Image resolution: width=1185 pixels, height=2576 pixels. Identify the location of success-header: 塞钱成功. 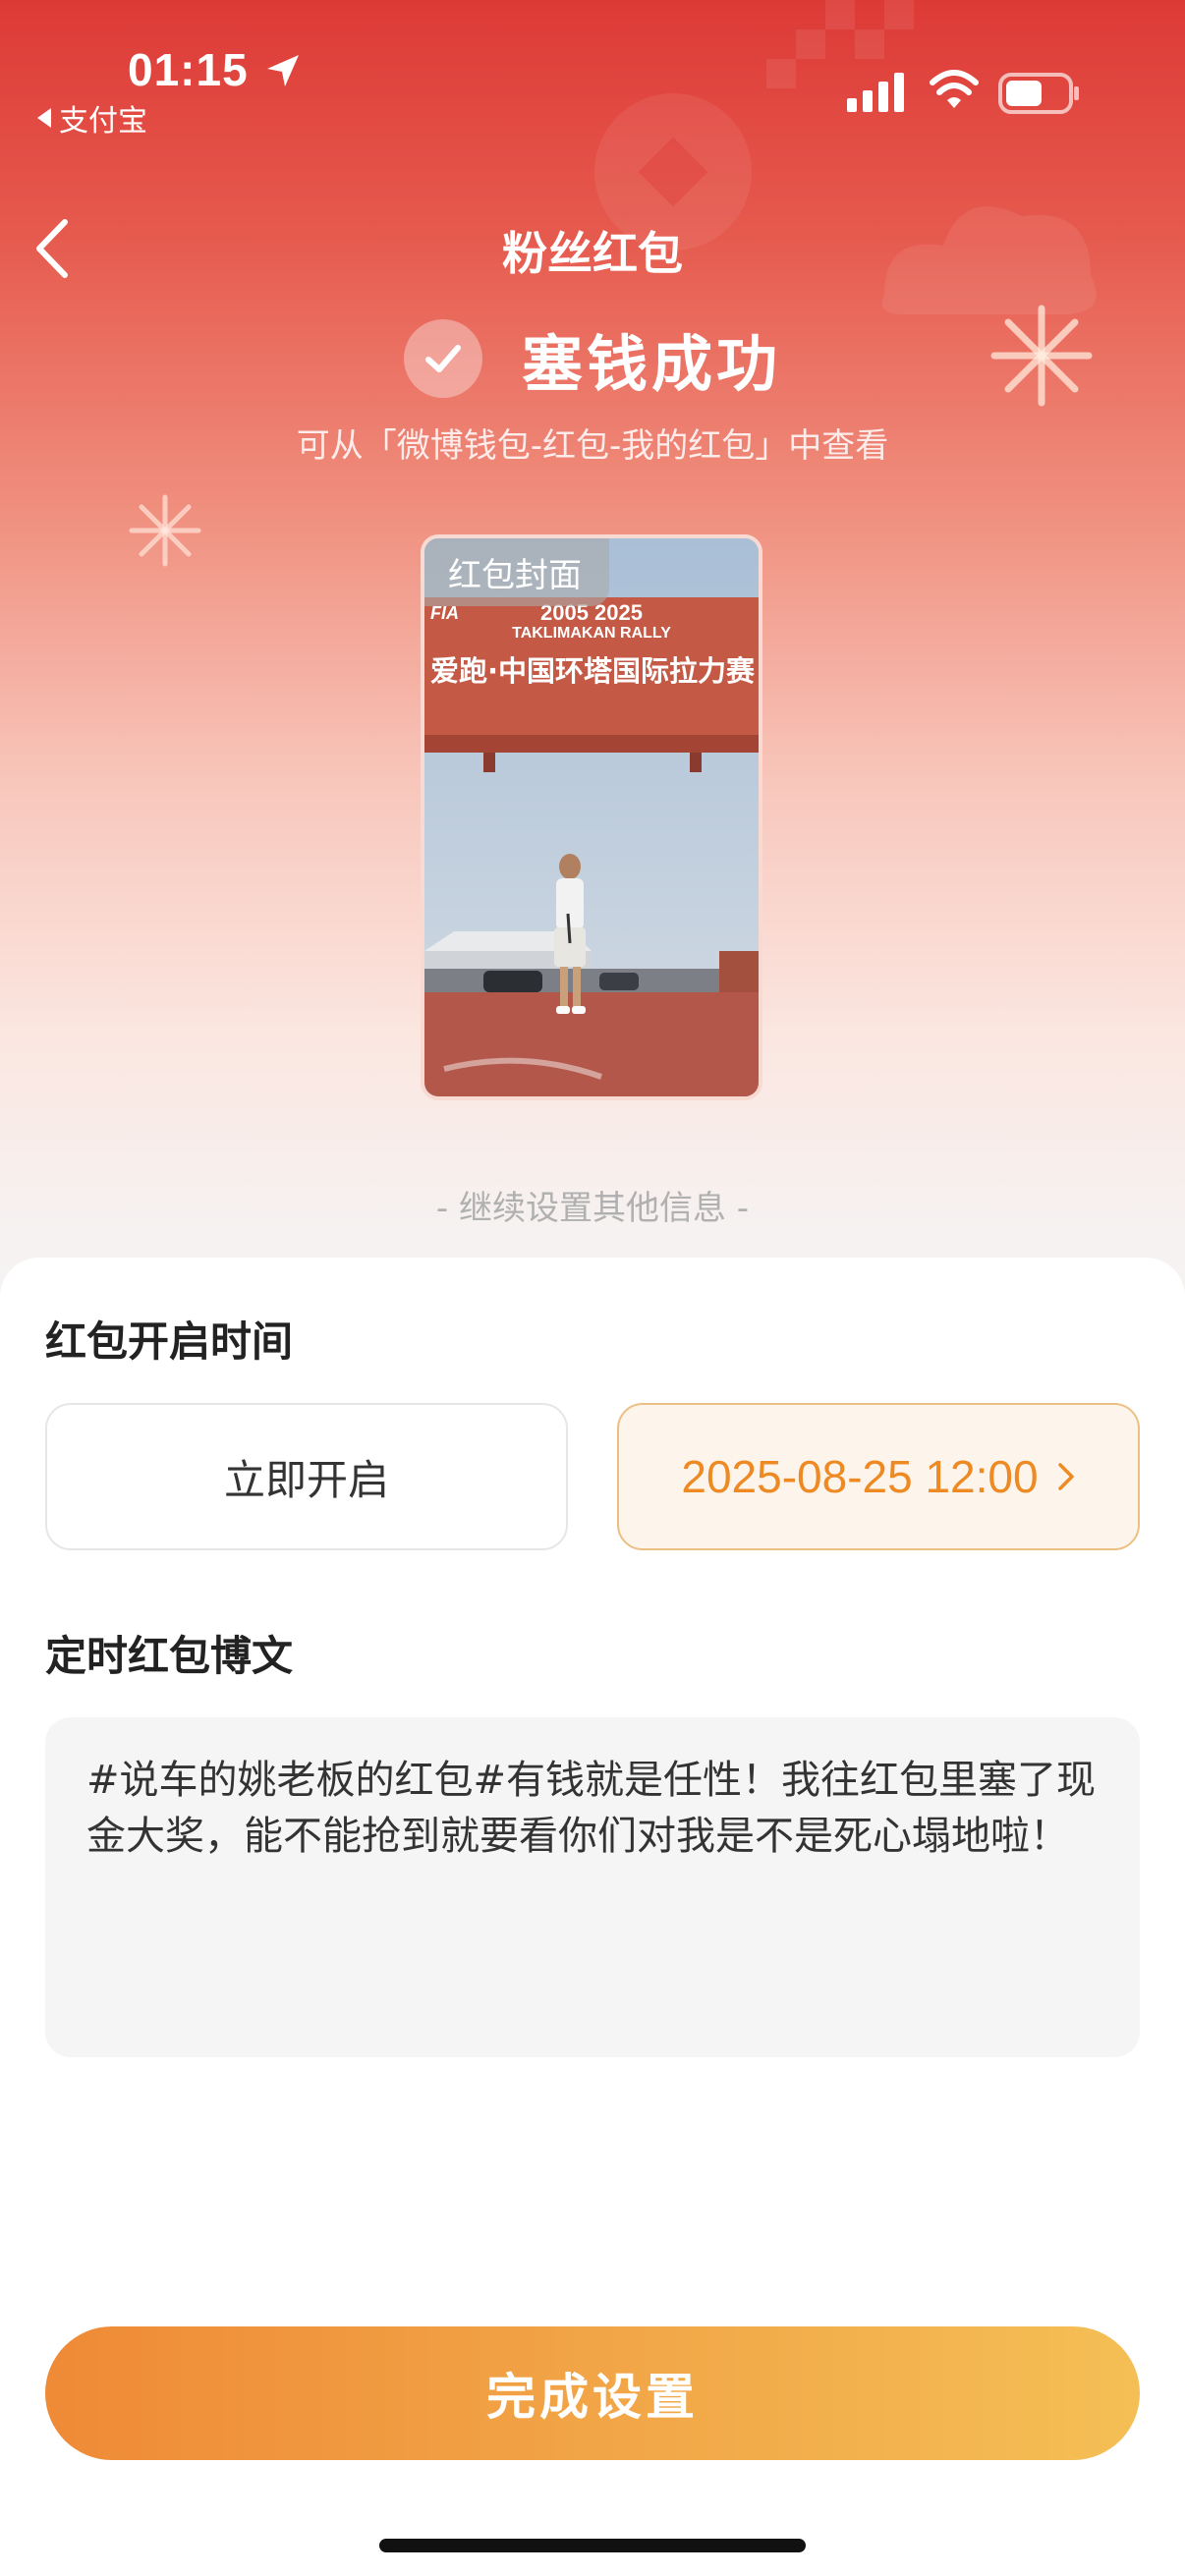
(592, 358).